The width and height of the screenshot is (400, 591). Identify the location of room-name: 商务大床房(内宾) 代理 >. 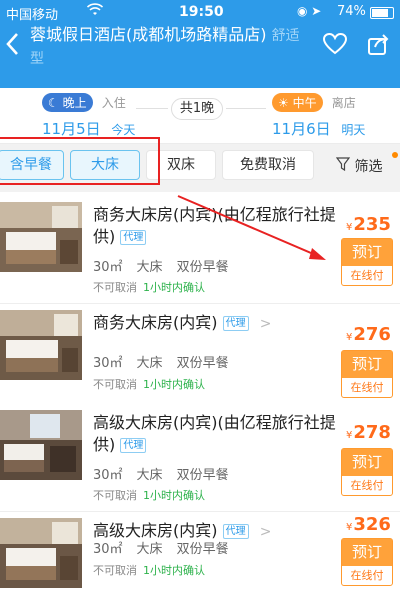
(182, 322).